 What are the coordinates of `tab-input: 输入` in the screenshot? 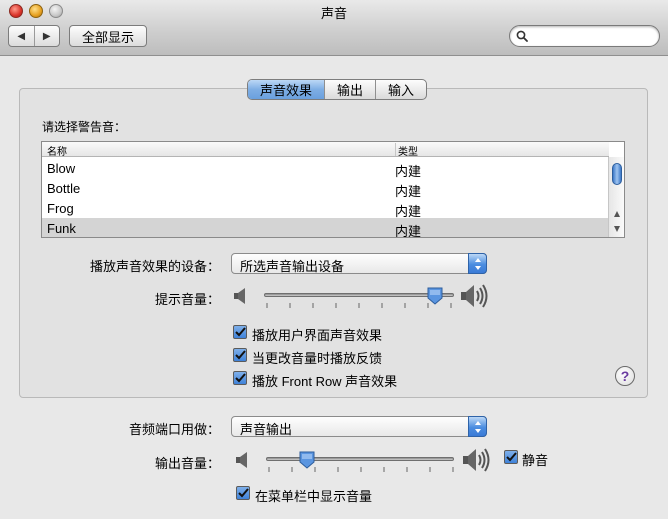 It's located at (400, 89).